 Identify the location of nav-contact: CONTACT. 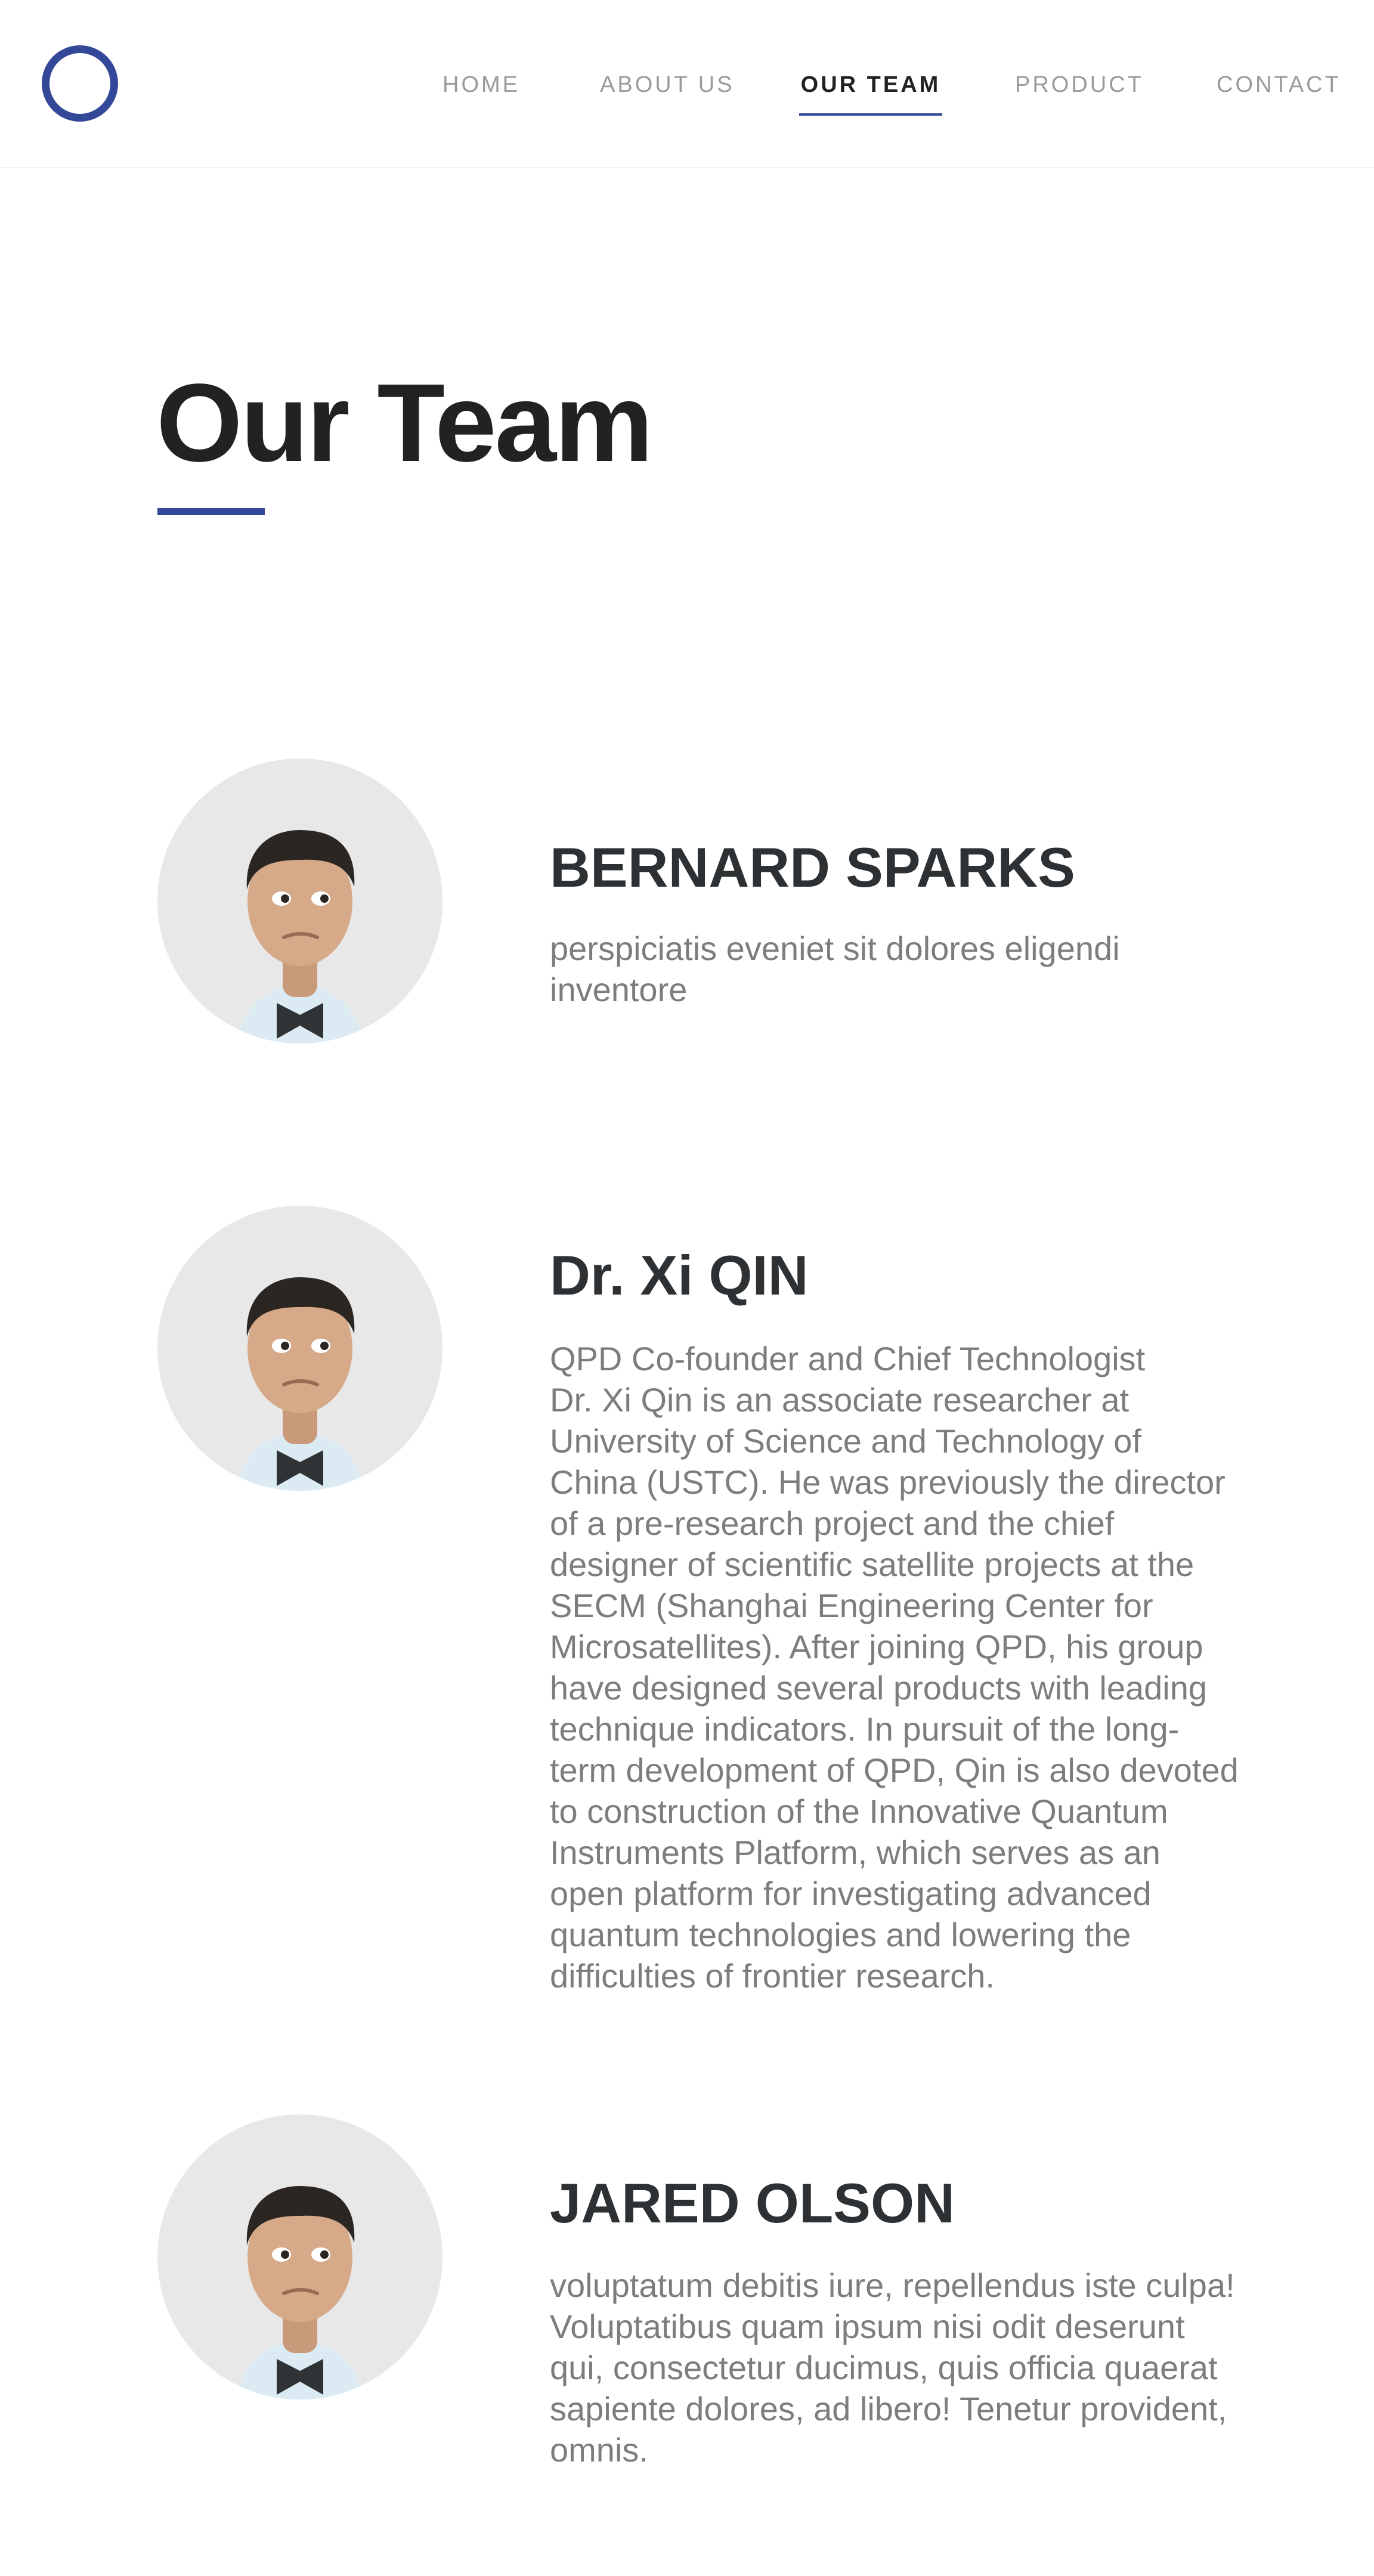
(1278, 84).